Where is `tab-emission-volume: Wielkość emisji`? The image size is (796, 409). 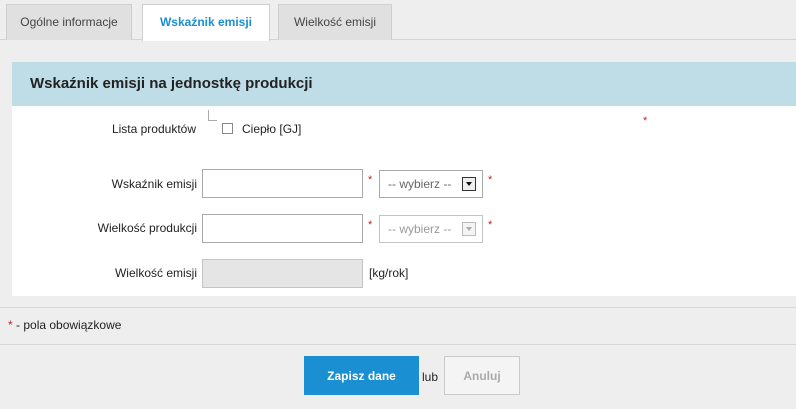
tab-emission-volume: Wielkość emisji is located at coordinates (335, 22).